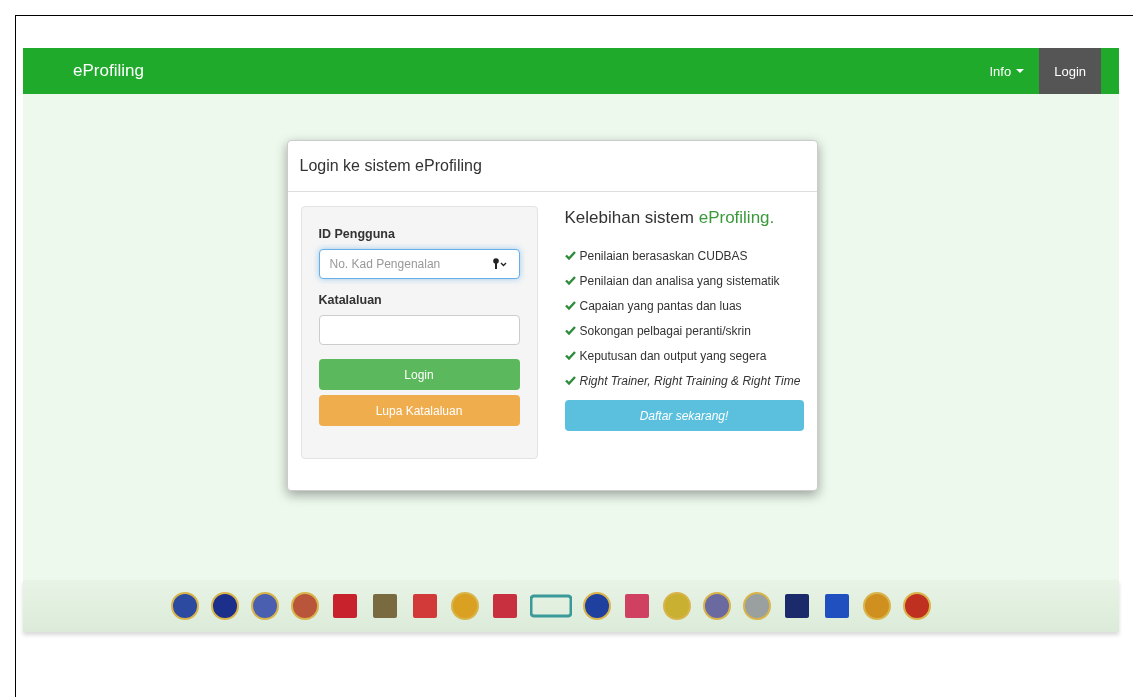 The image size is (1133, 697). I want to click on benefit-item: Keputusan dan output yang segera, so click(684, 356).